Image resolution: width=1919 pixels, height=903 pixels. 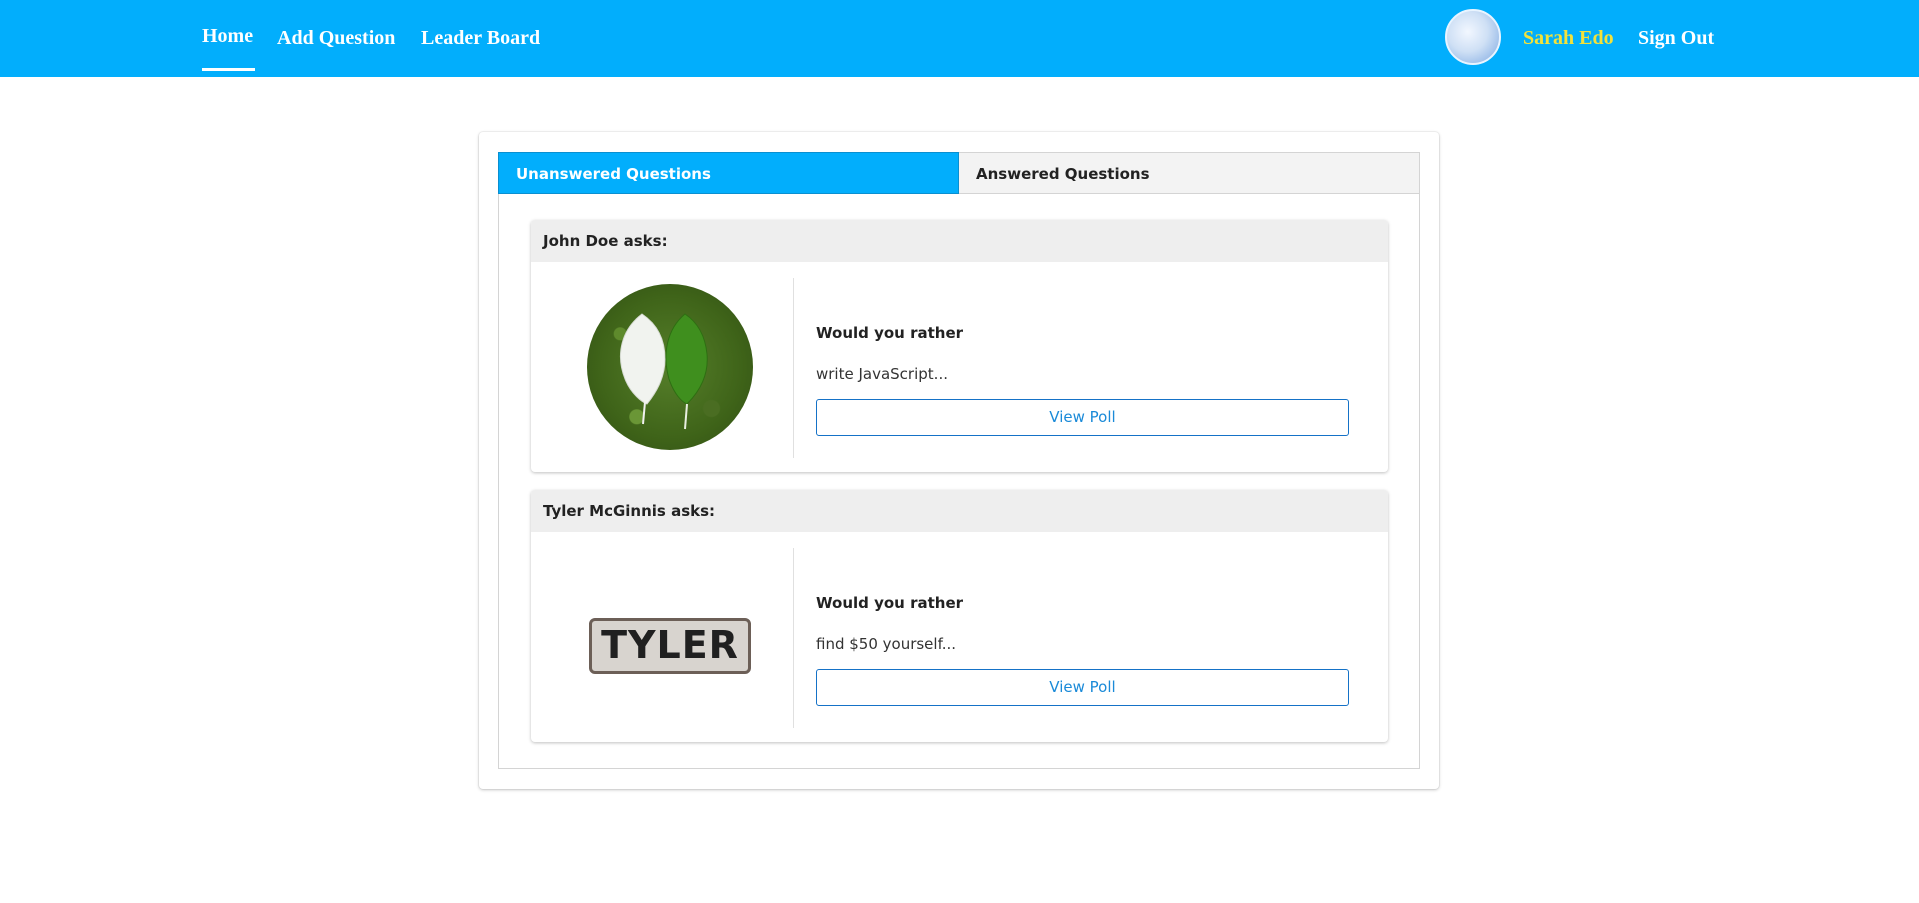 What do you see at coordinates (336, 38) in the screenshot?
I see `nav-add-question-link: Add Question` at bounding box center [336, 38].